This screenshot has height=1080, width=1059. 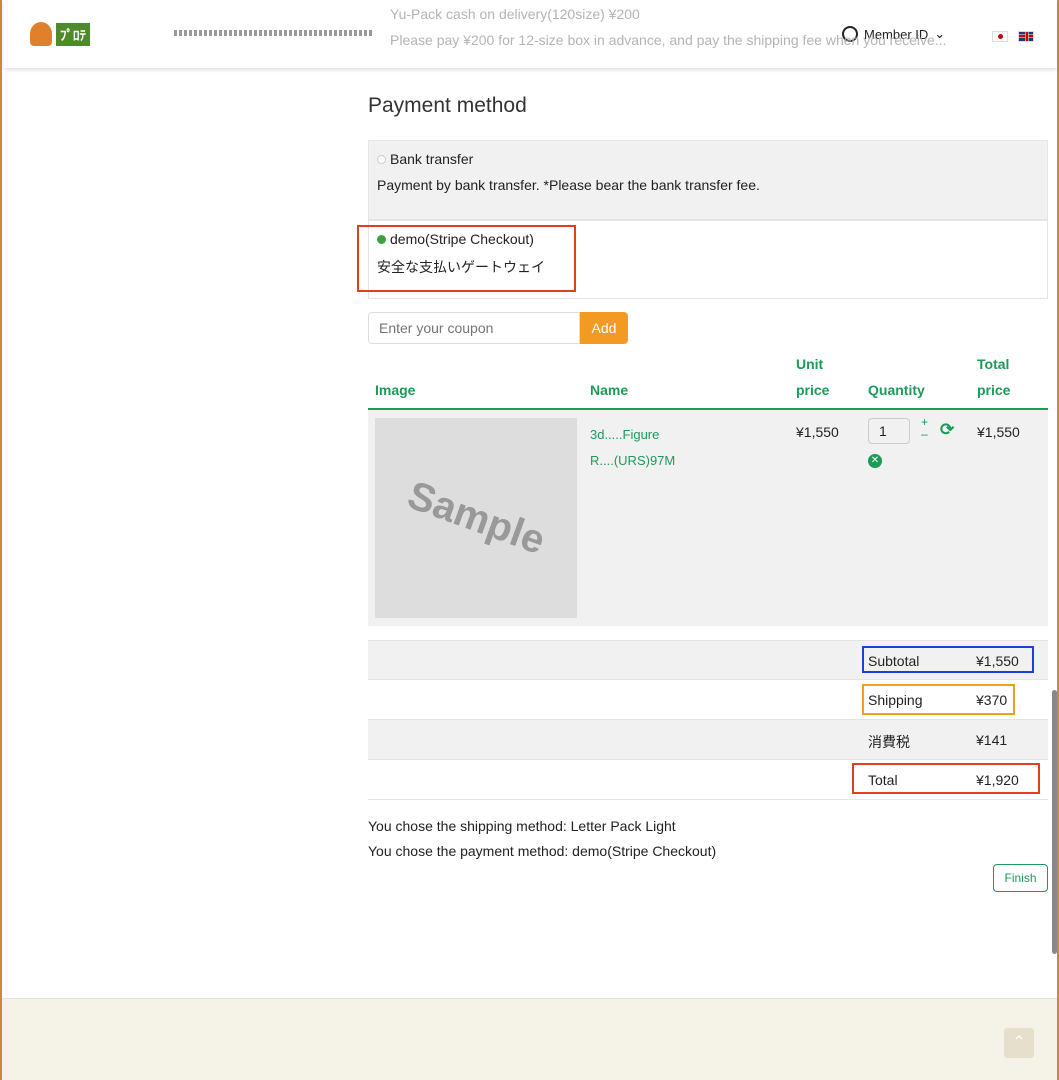 I want to click on quantity-input: 1, so click(x=889, y=431).